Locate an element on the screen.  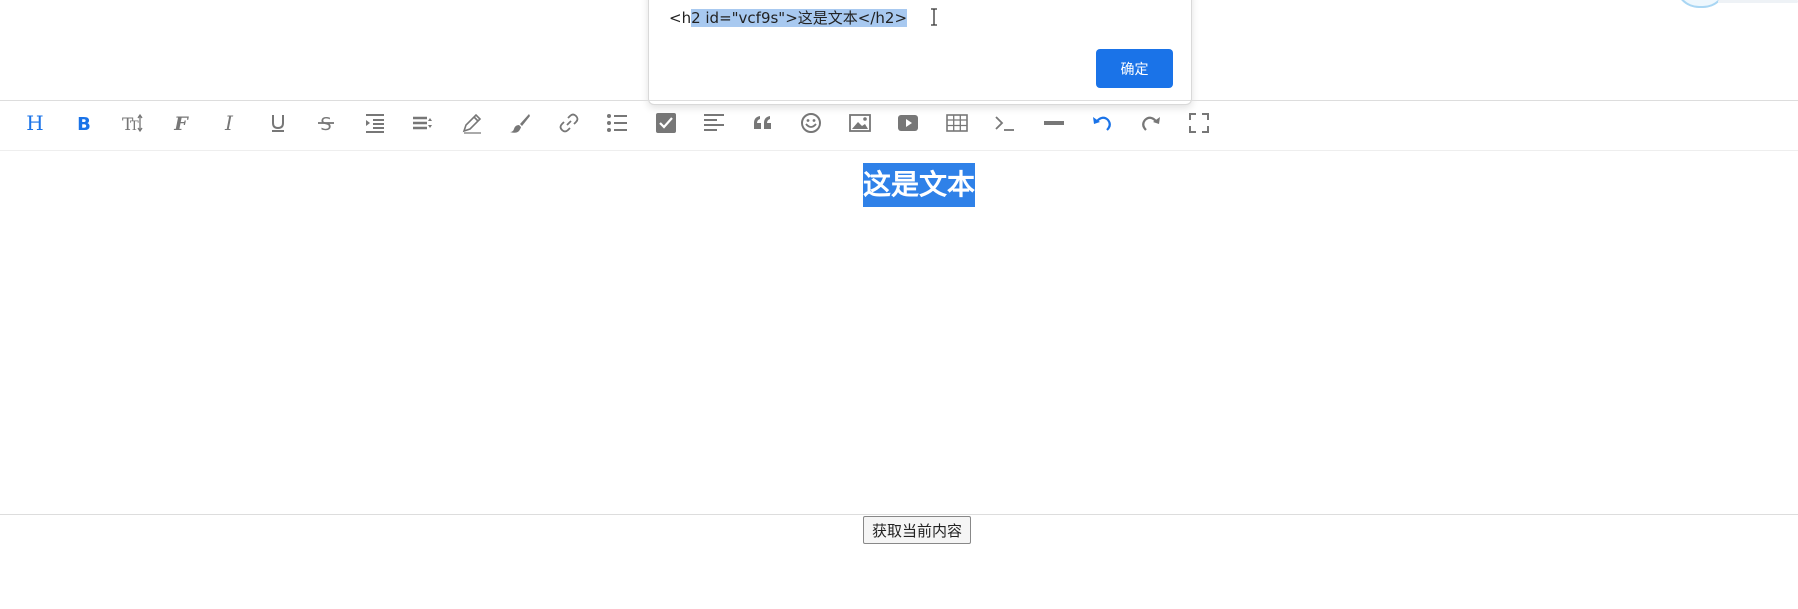
todo-button is located at coordinates (666, 126).